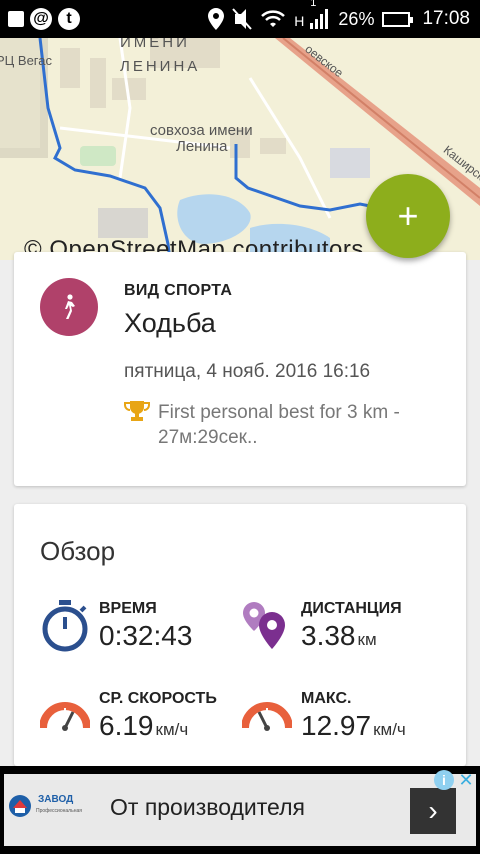 This screenshot has height=854, width=480. Describe the element at coordinates (65, 626) in the screenshot. I see `stopwatch-icon` at that location.